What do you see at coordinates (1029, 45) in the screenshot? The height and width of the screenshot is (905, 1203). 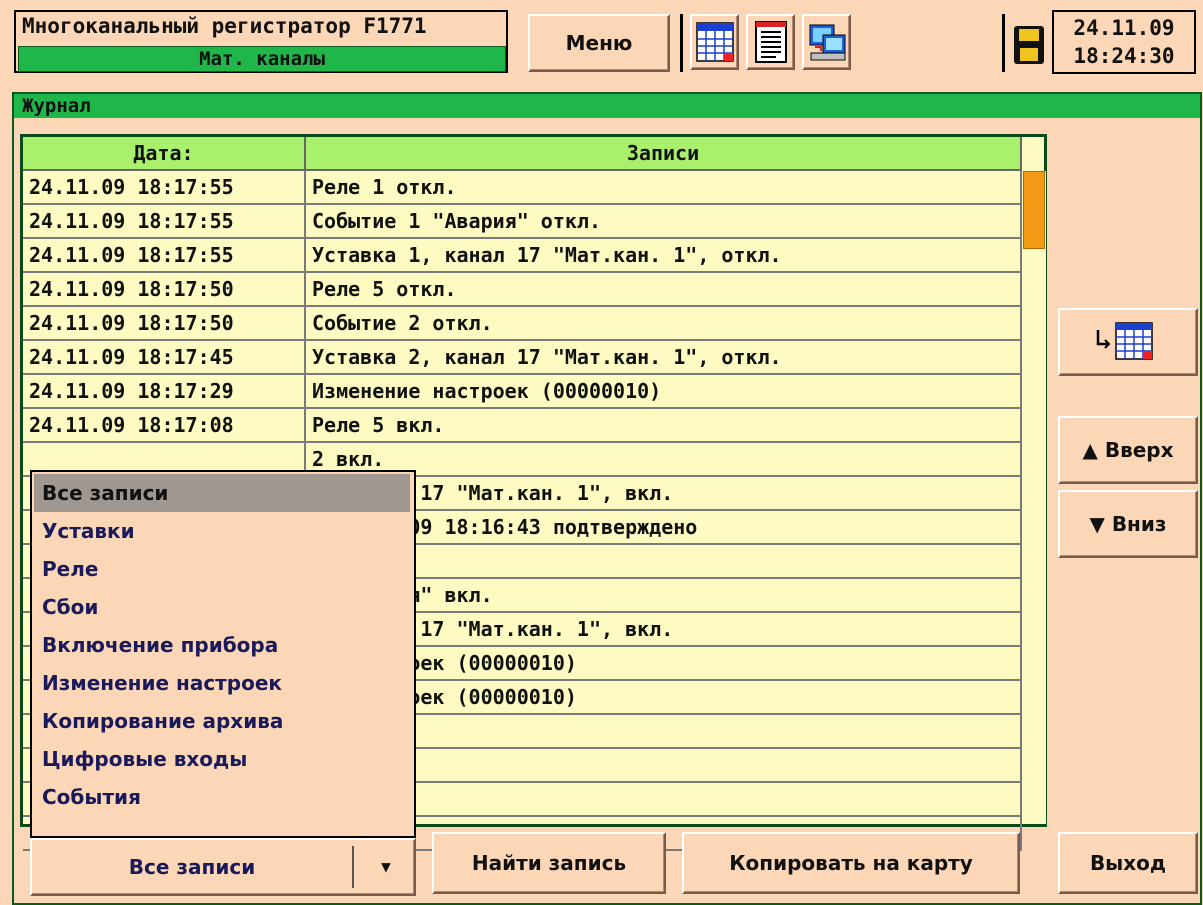 I see `save-disk-icon` at bounding box center [1029, 45].